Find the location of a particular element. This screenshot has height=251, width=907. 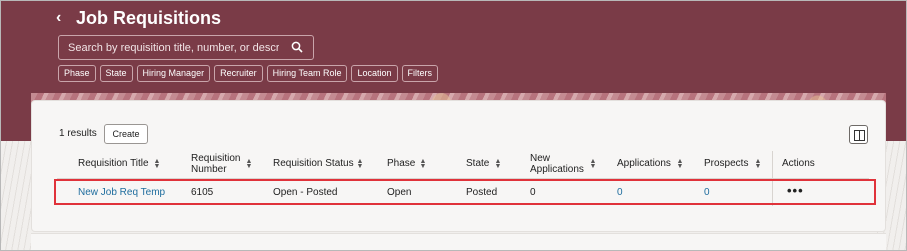

filter-chip-recruiter: Recruiter is located at coordinates (238, 73).